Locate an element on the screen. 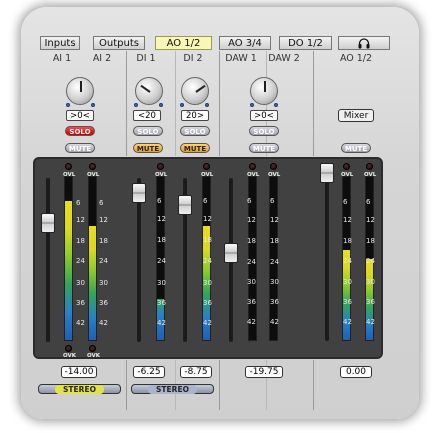  fader-value-daw: -19.75 is located at coordinates (264, 372).